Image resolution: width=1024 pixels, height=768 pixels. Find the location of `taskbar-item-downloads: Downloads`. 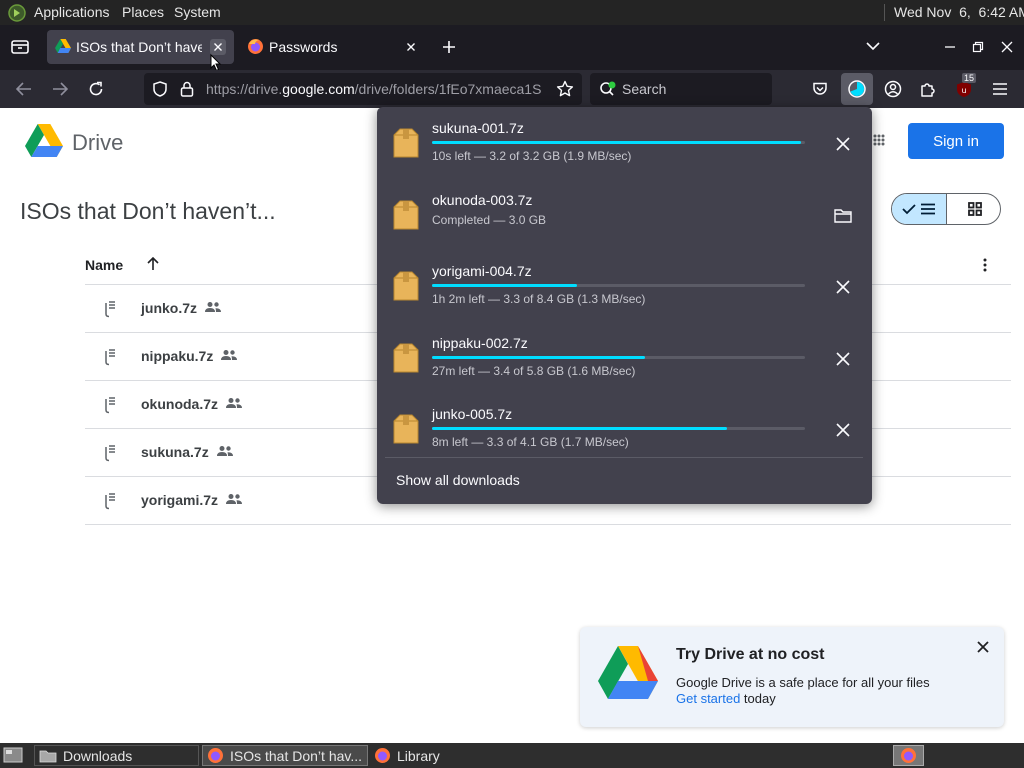

taskbar-item-downloads: Downloads is located at coordinates (116, 755).